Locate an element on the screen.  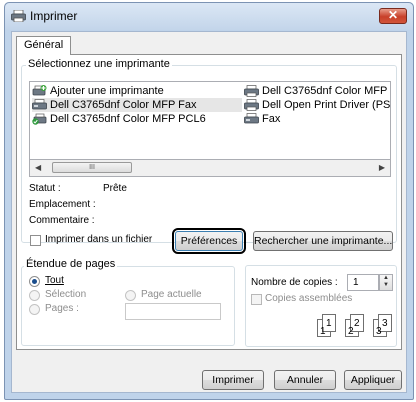
close-button: ✕ is located at coordinates (393, 16).